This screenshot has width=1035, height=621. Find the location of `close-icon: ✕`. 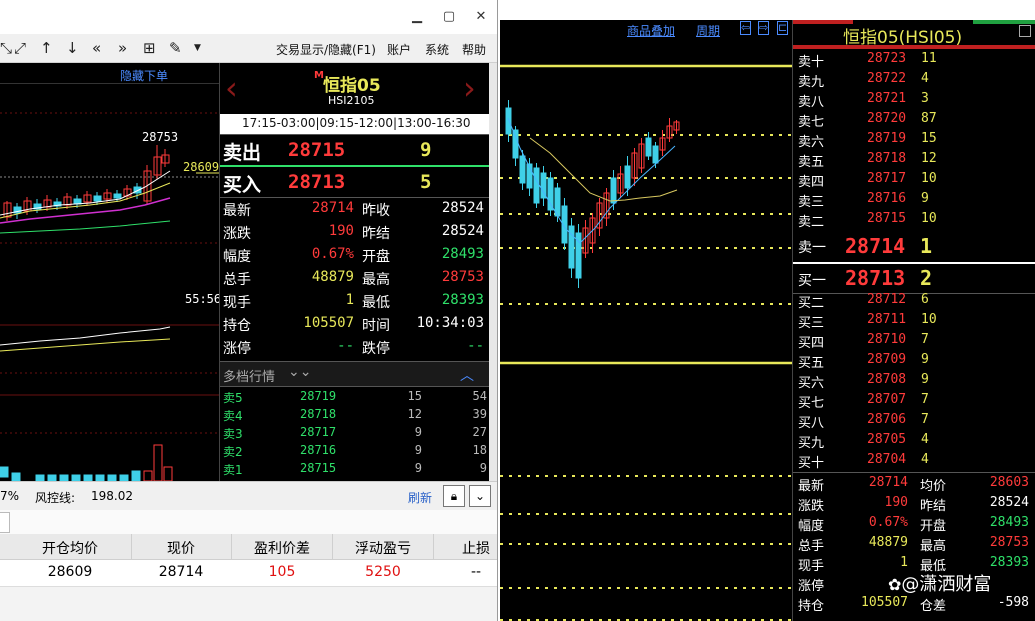

close-icon: ✕ is located at coordinates (481, 17).